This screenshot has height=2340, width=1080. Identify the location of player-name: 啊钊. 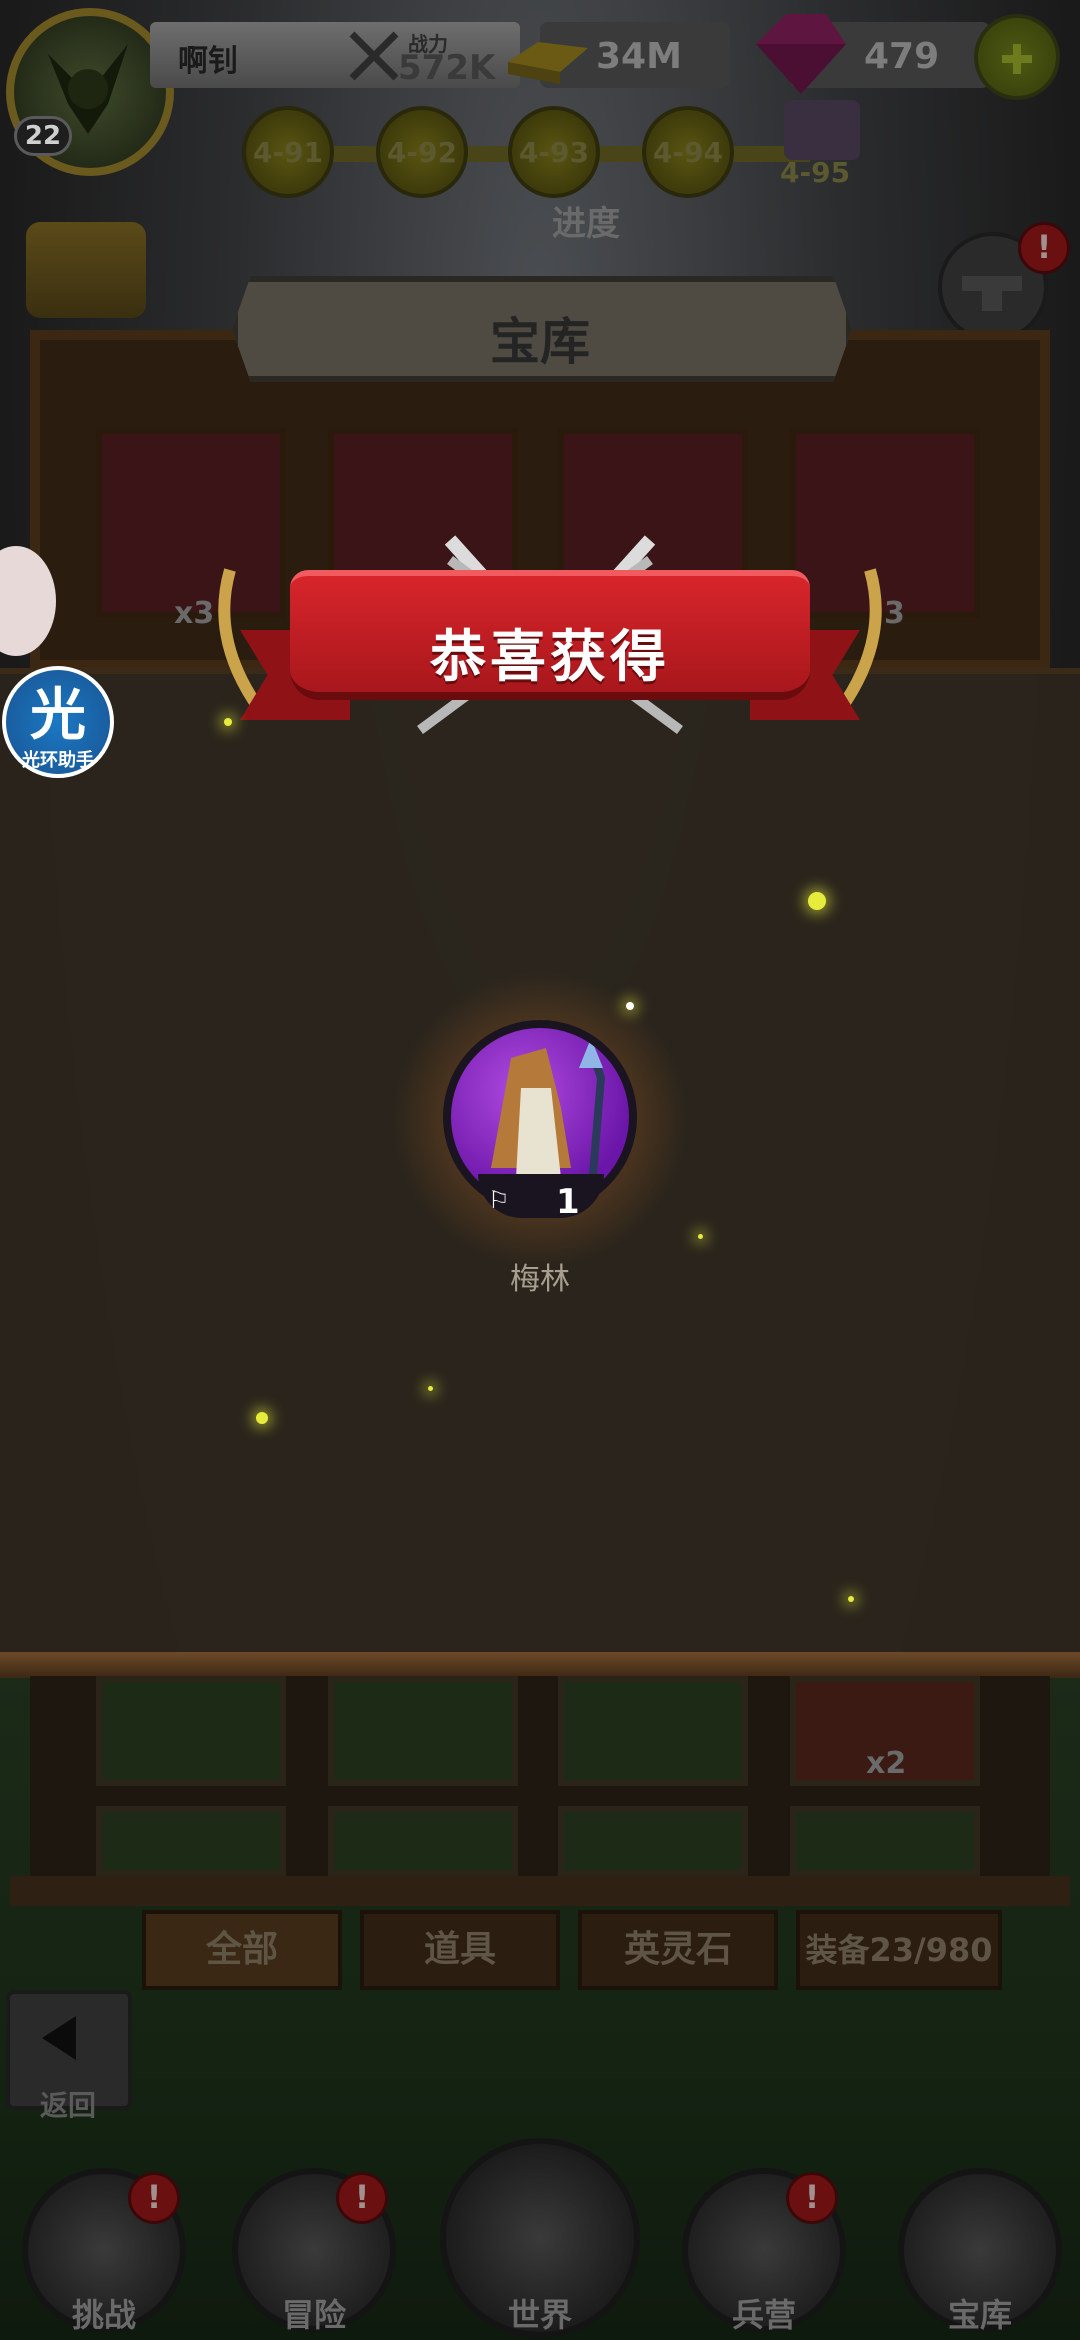
(208, 61).